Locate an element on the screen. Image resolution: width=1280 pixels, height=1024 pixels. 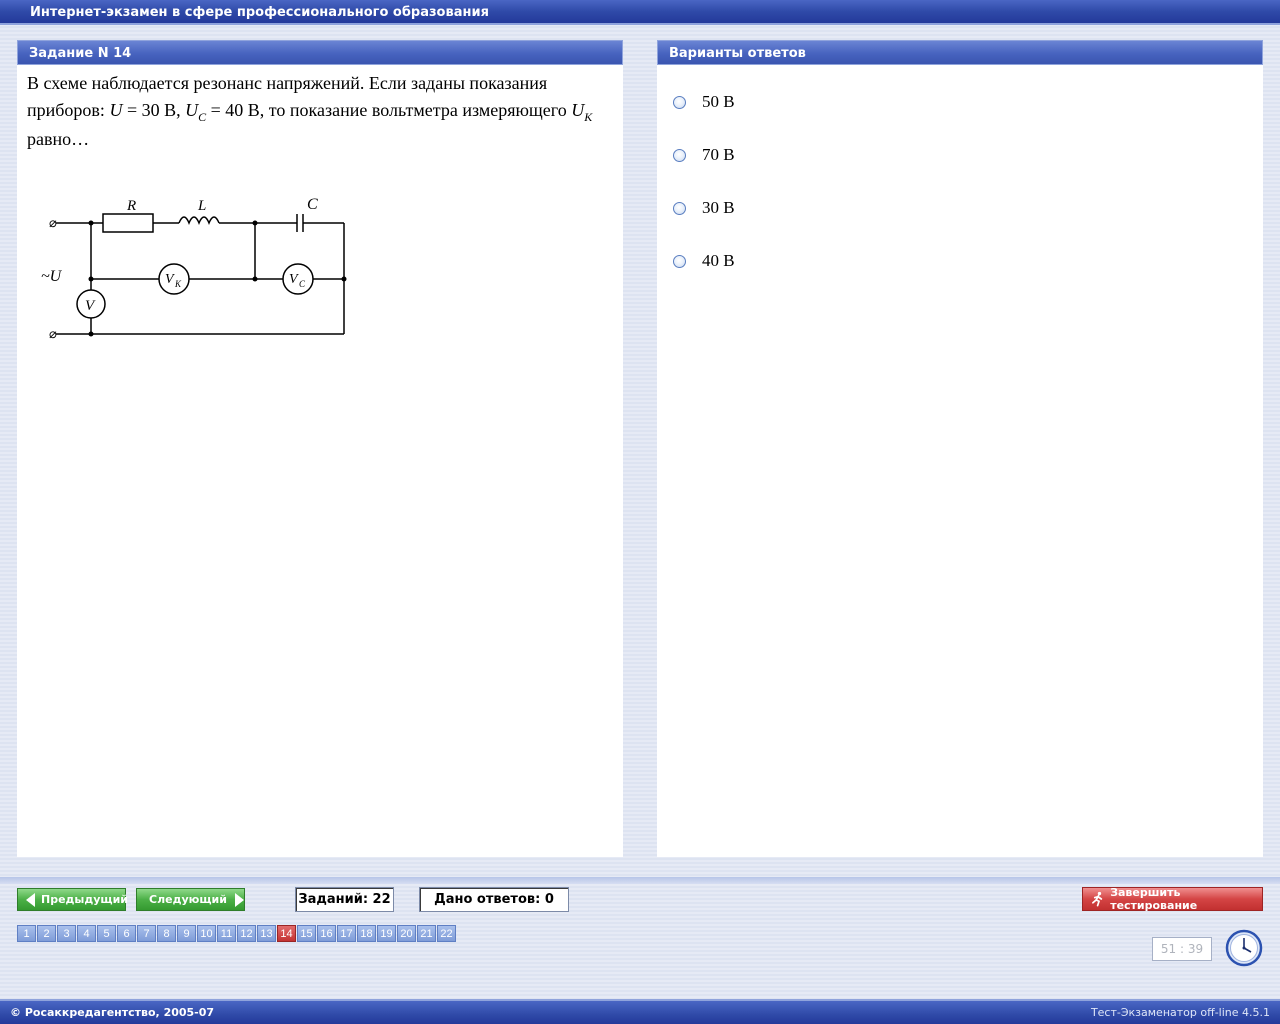
answer-label: 30 В is located at coordinates (718, 207).